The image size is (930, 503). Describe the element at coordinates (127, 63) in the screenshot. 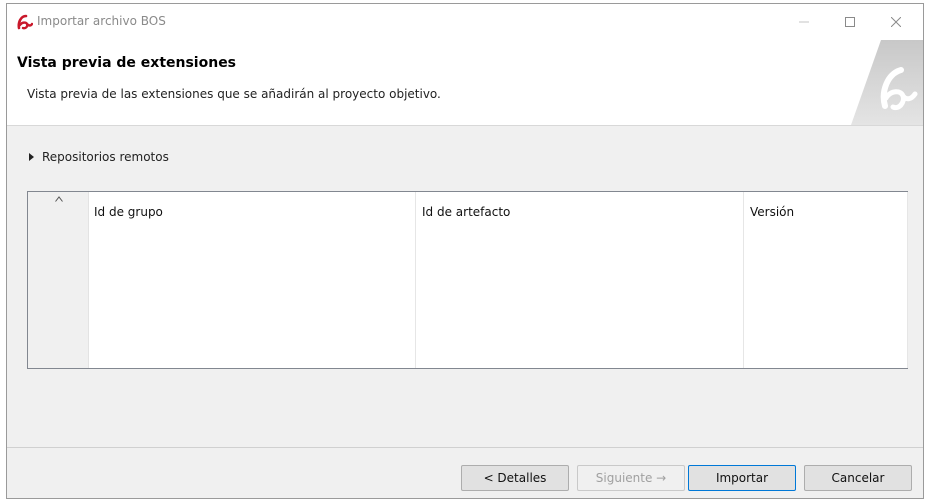

I see `page-title: Vista previa de extensiones` at that location.